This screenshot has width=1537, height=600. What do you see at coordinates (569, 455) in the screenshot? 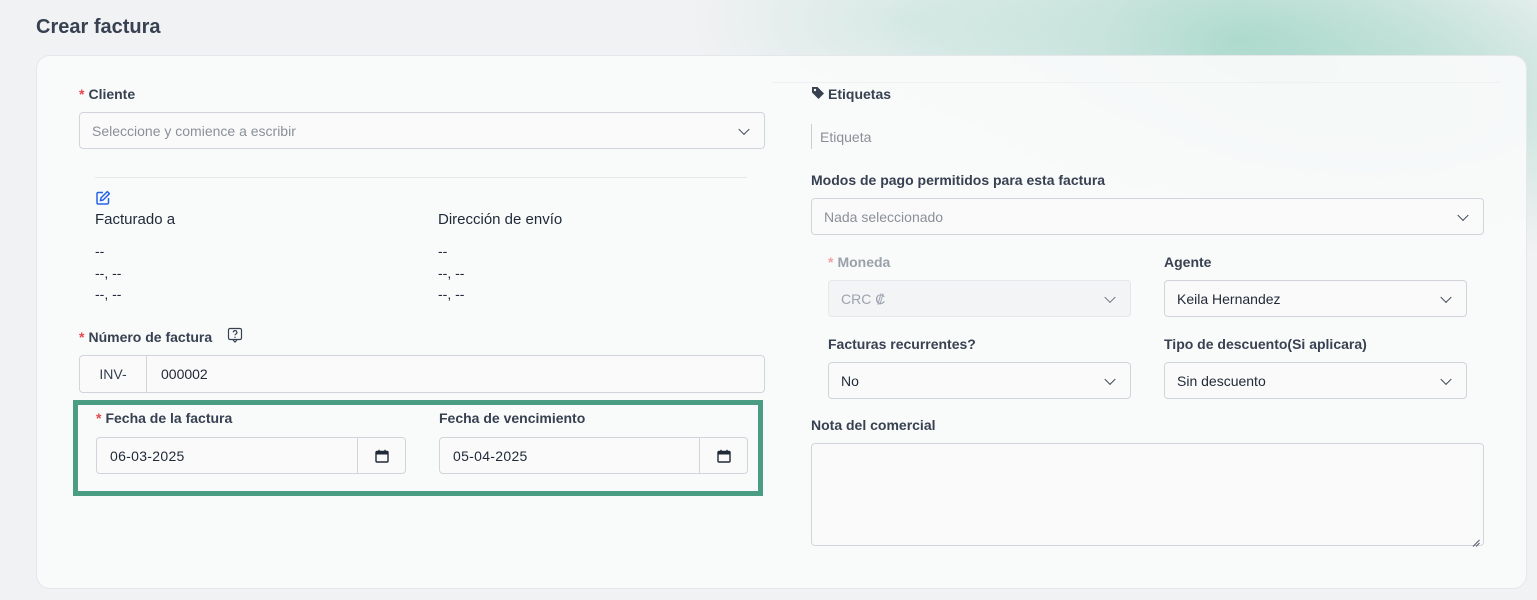
I see `due-date-input: 05-04-2025` at bounding box center [569, 455].